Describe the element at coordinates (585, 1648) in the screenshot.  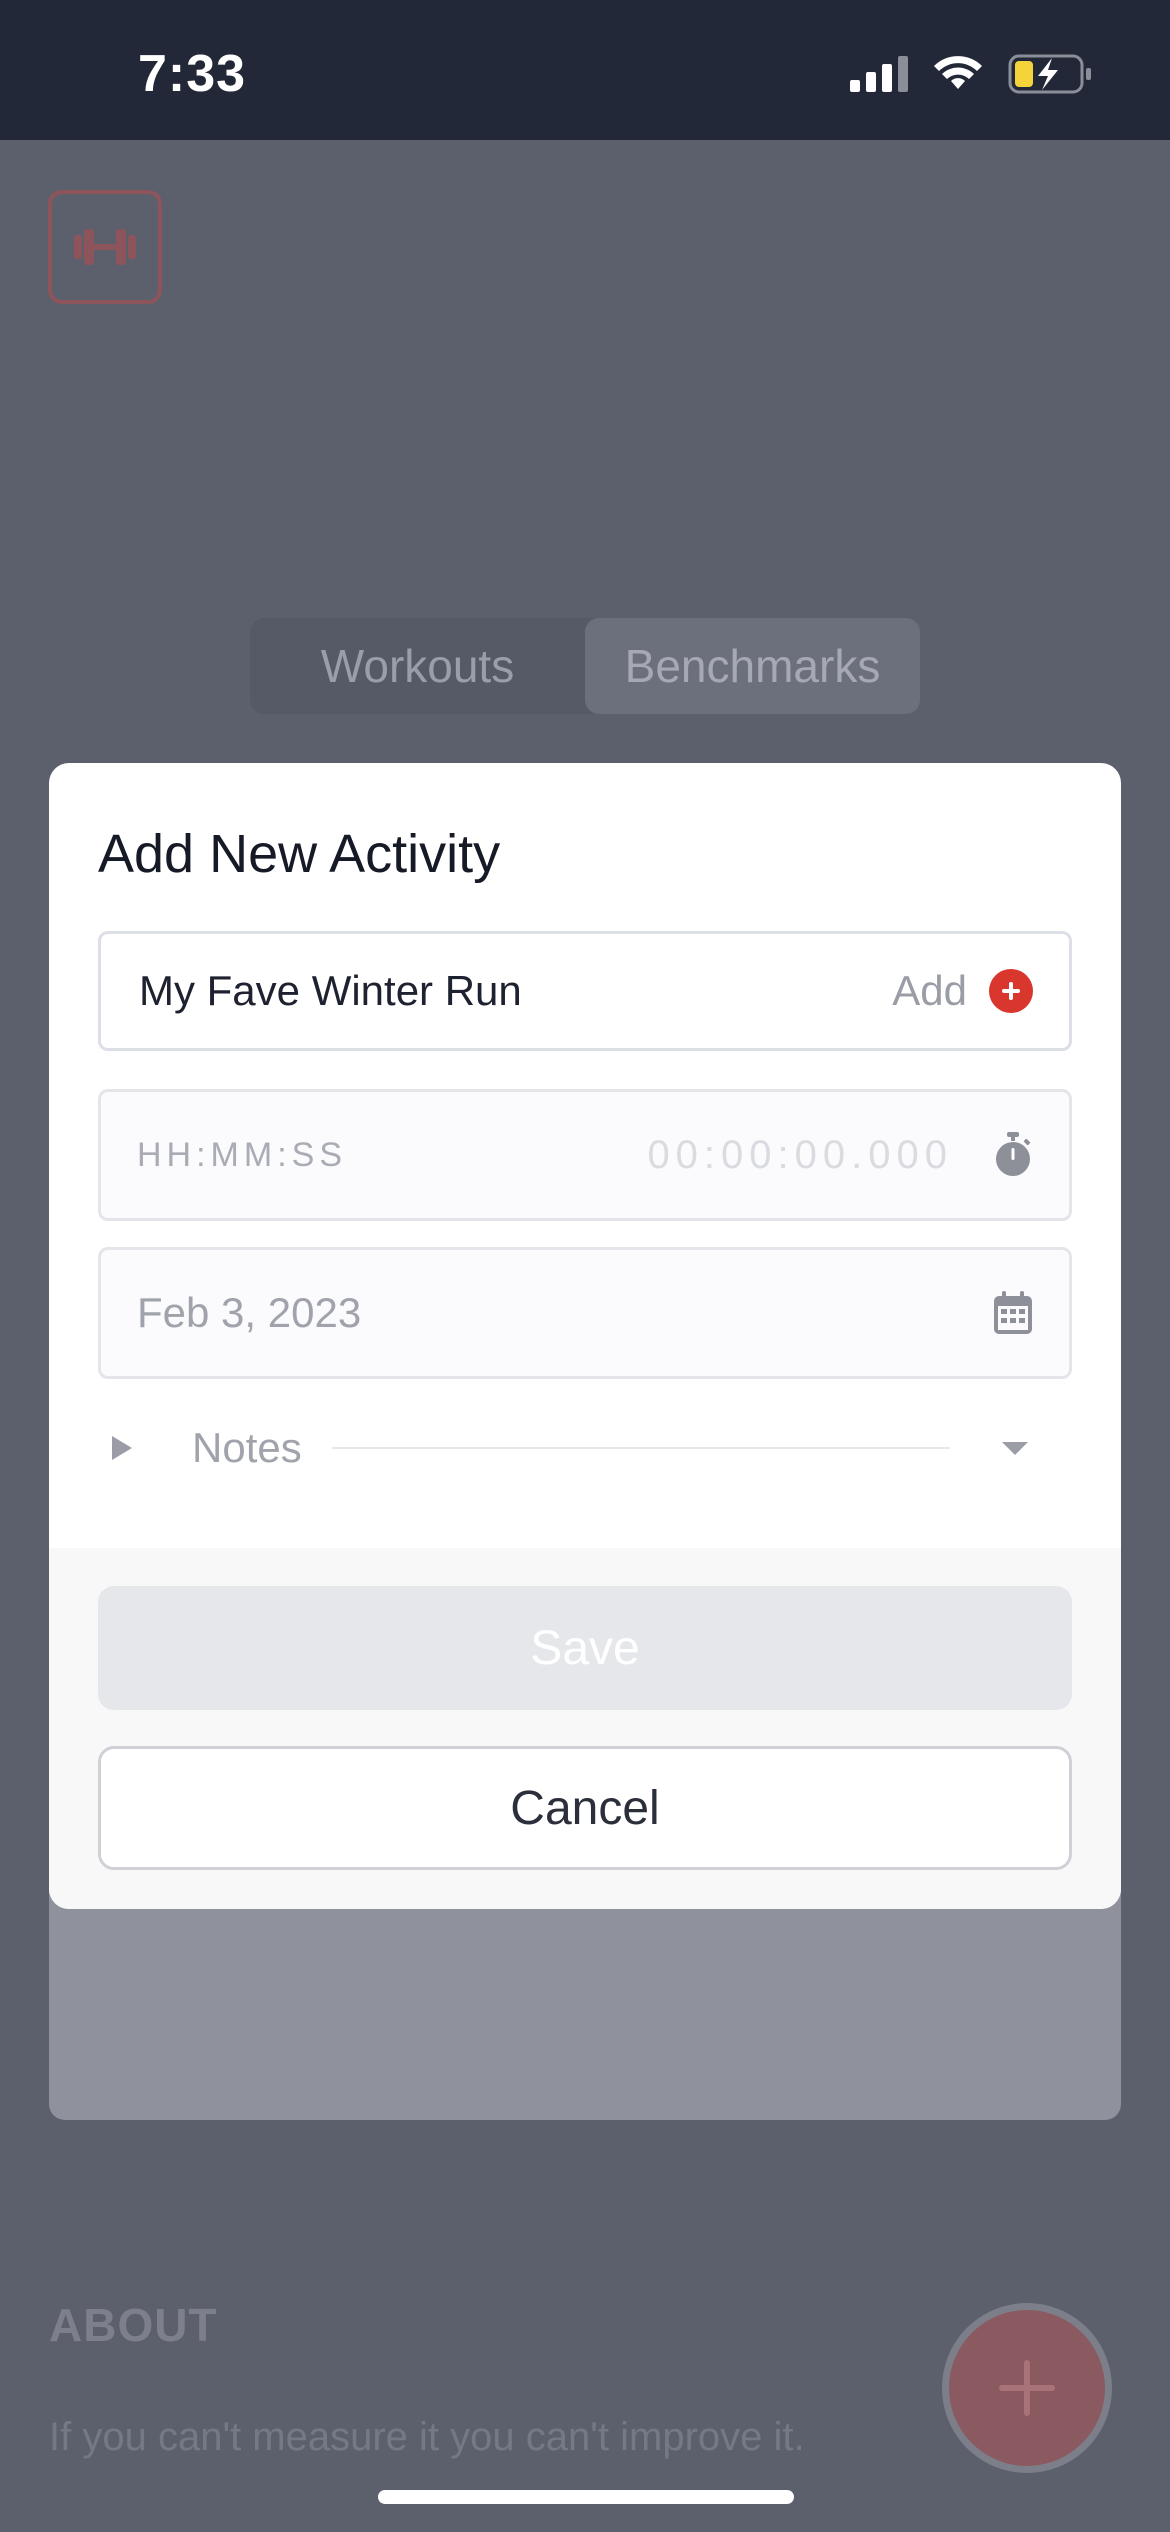
I see `save-button: Save` at that location.